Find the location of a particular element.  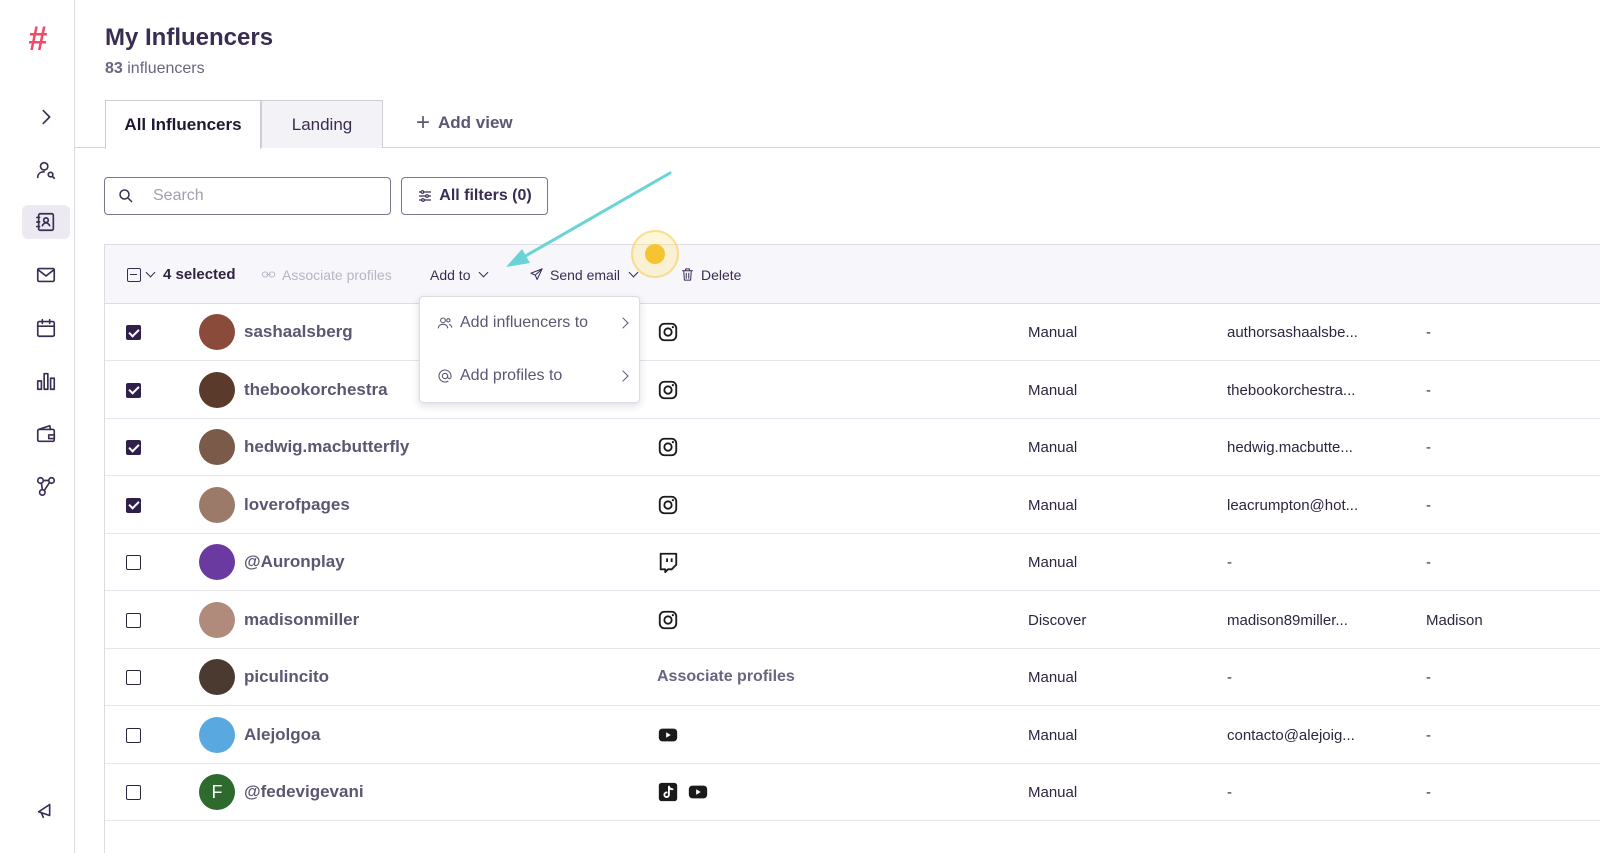

app-logo: # is located at coordinates (46, 39).